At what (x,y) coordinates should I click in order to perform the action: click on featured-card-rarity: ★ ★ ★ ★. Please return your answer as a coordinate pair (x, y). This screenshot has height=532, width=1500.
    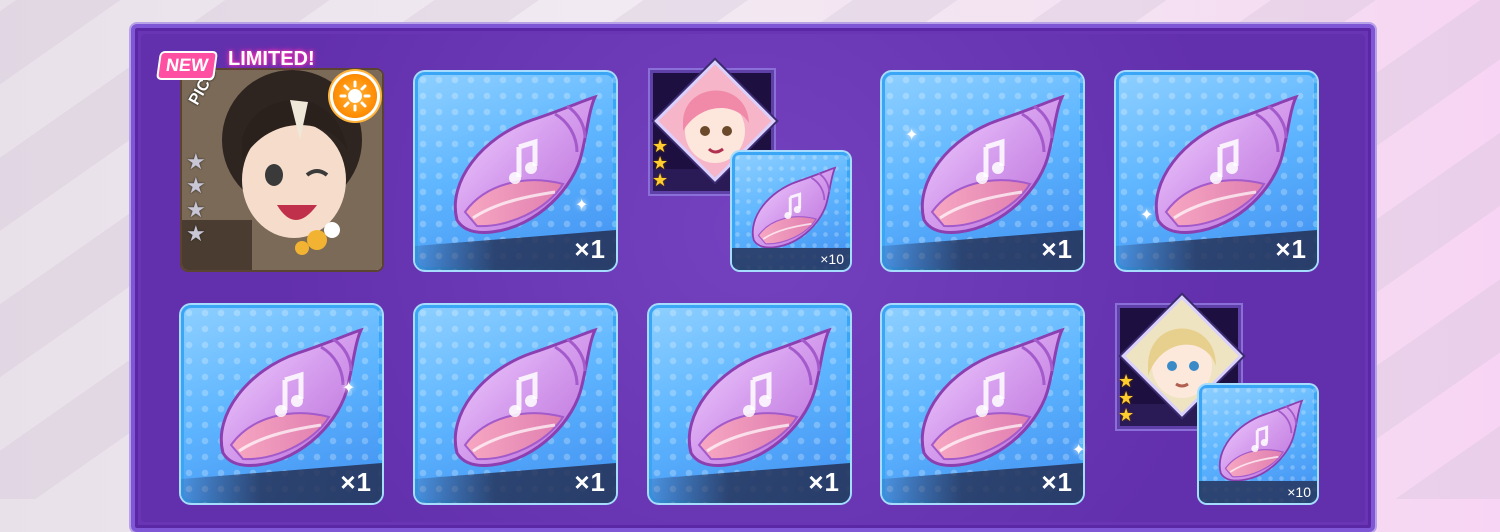
    Looking at the image, I should click on (200, 198).